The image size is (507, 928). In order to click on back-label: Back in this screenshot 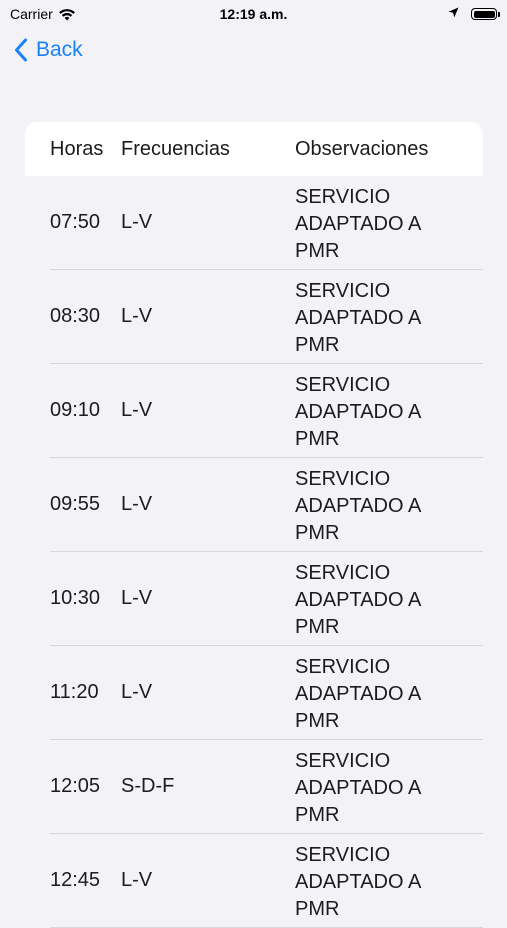, I will do `click(59, 49)`.